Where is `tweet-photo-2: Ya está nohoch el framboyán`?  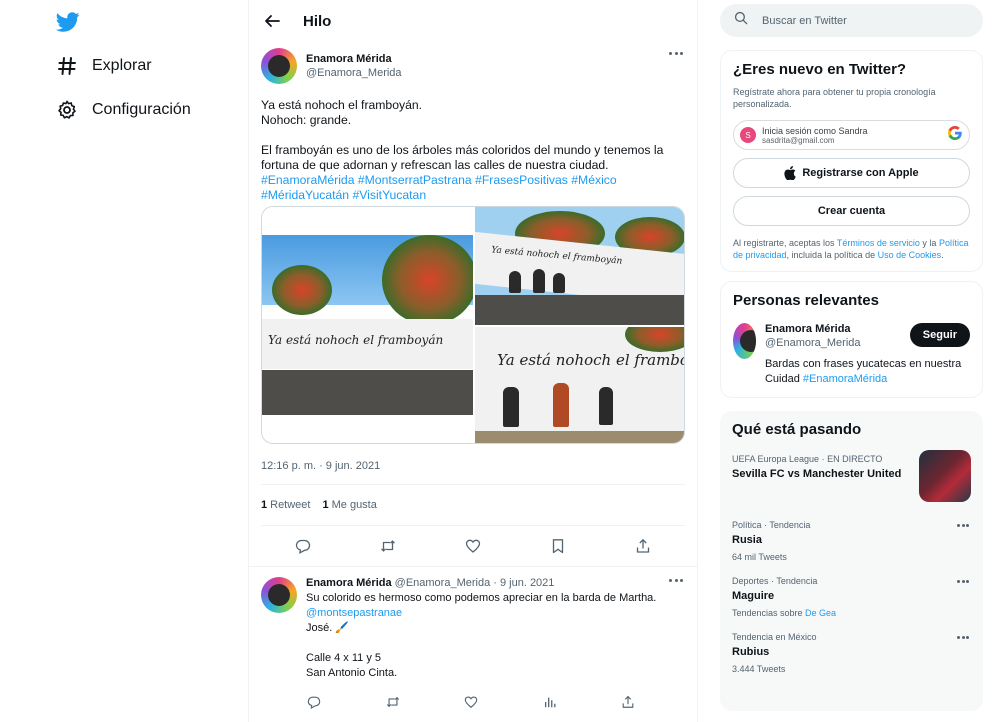
tweet-photo-2: Ya está nohoch el framboyán is located at coordinates (579, 266).